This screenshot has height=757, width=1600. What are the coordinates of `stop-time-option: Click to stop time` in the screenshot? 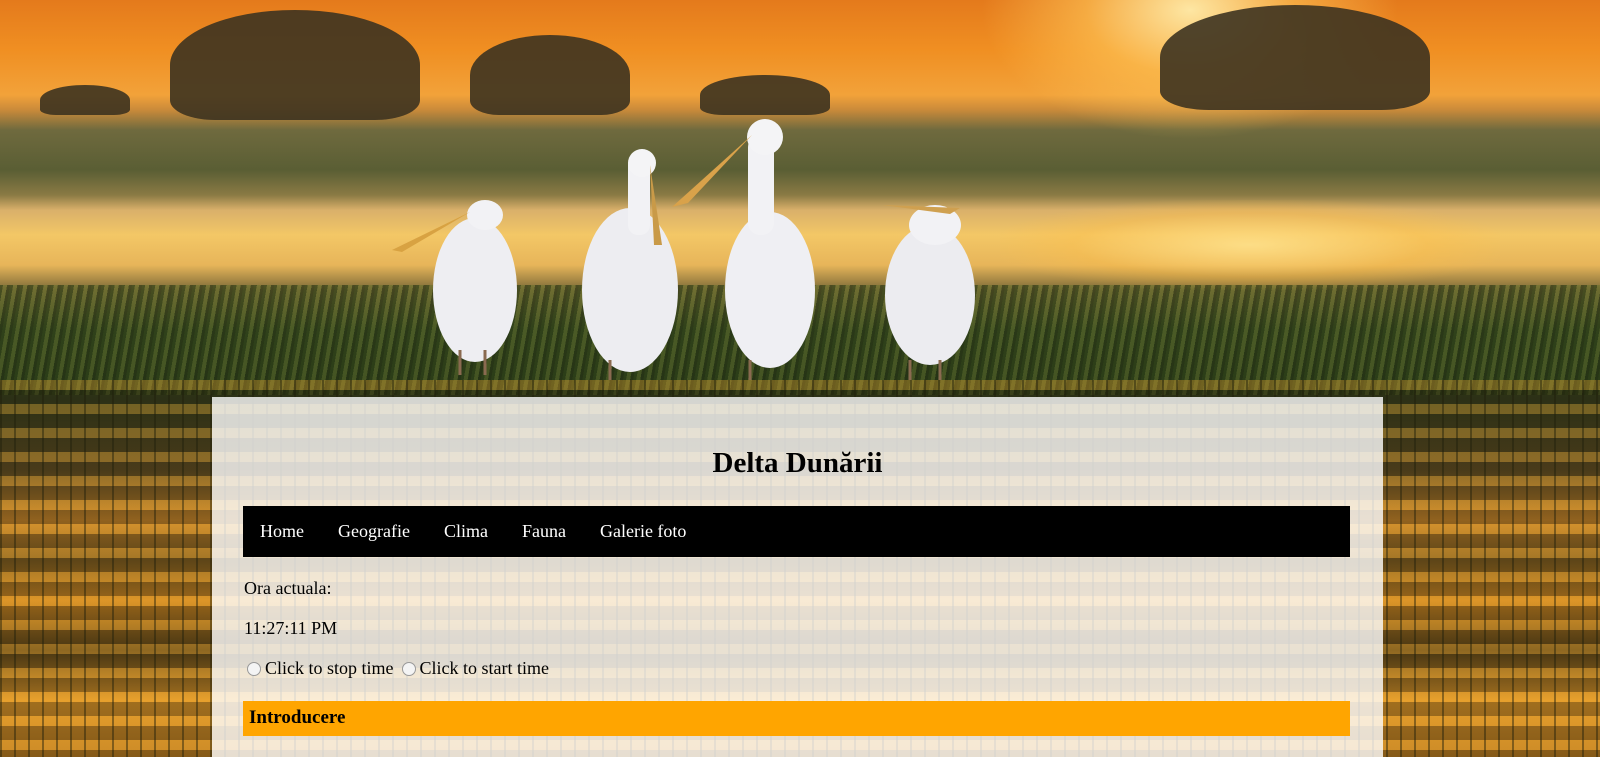 It's located at (320, 668).